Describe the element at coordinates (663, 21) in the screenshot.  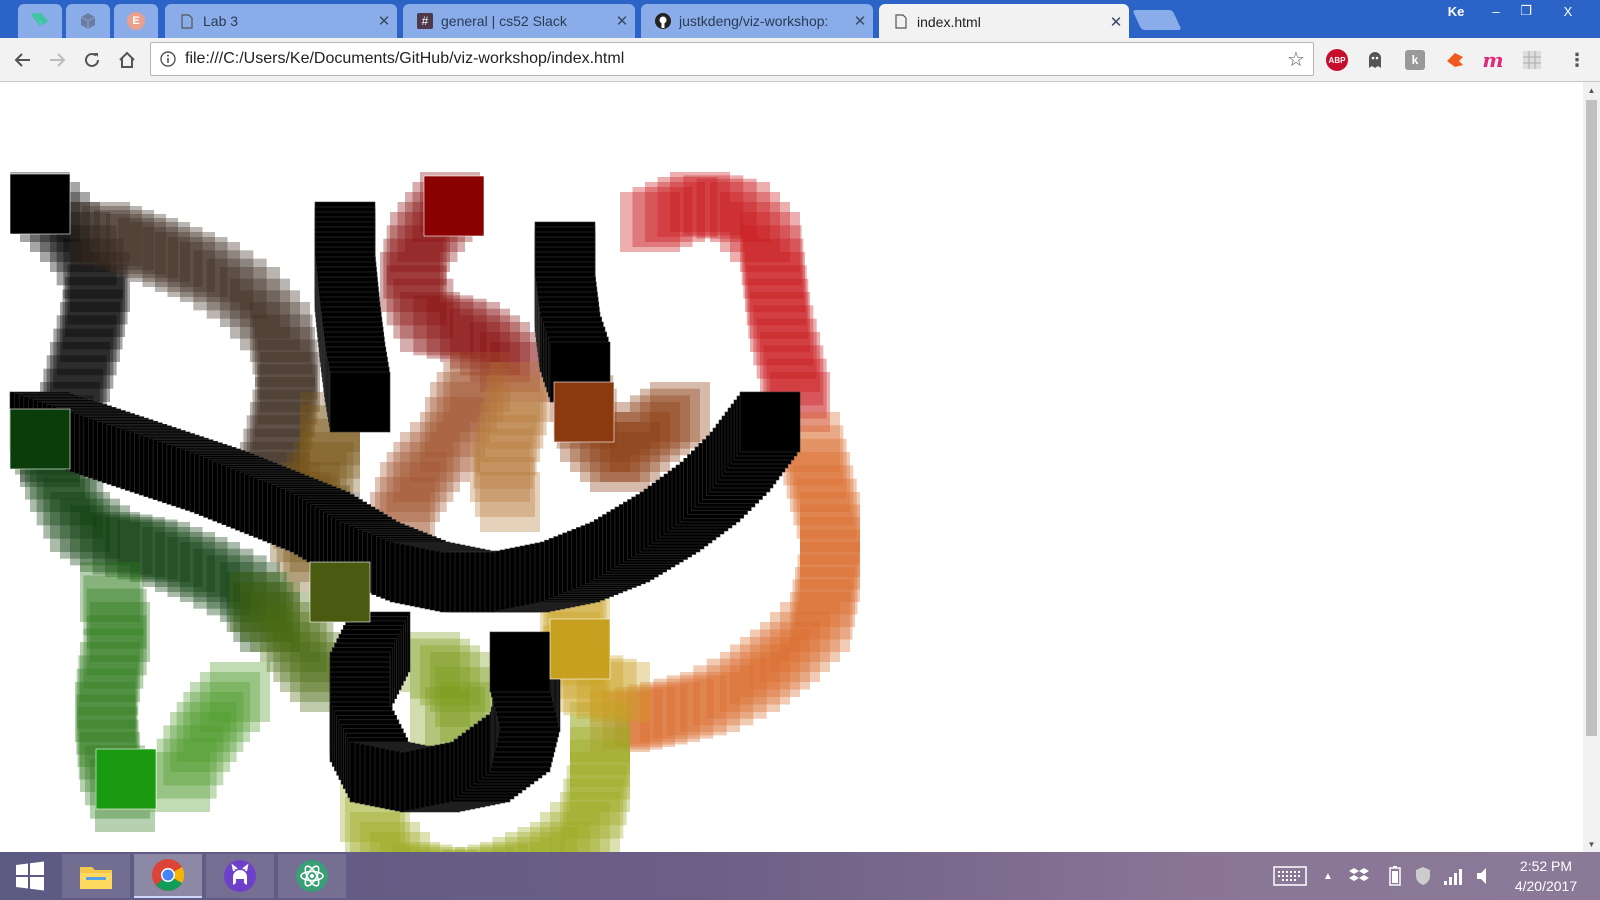
I see `github-icon` at that location.